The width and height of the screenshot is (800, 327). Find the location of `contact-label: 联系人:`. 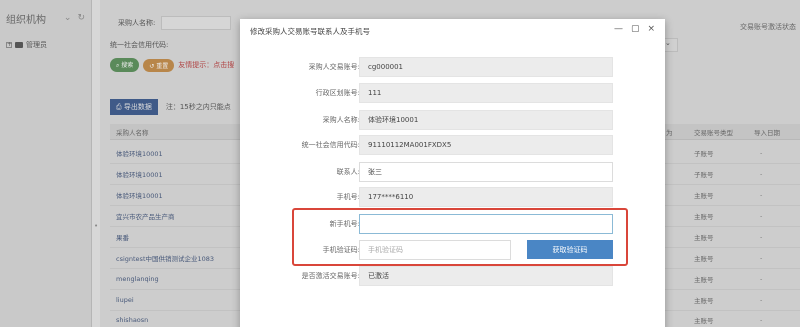

contact-label: 联系人: is located at coordinates (348, 172).